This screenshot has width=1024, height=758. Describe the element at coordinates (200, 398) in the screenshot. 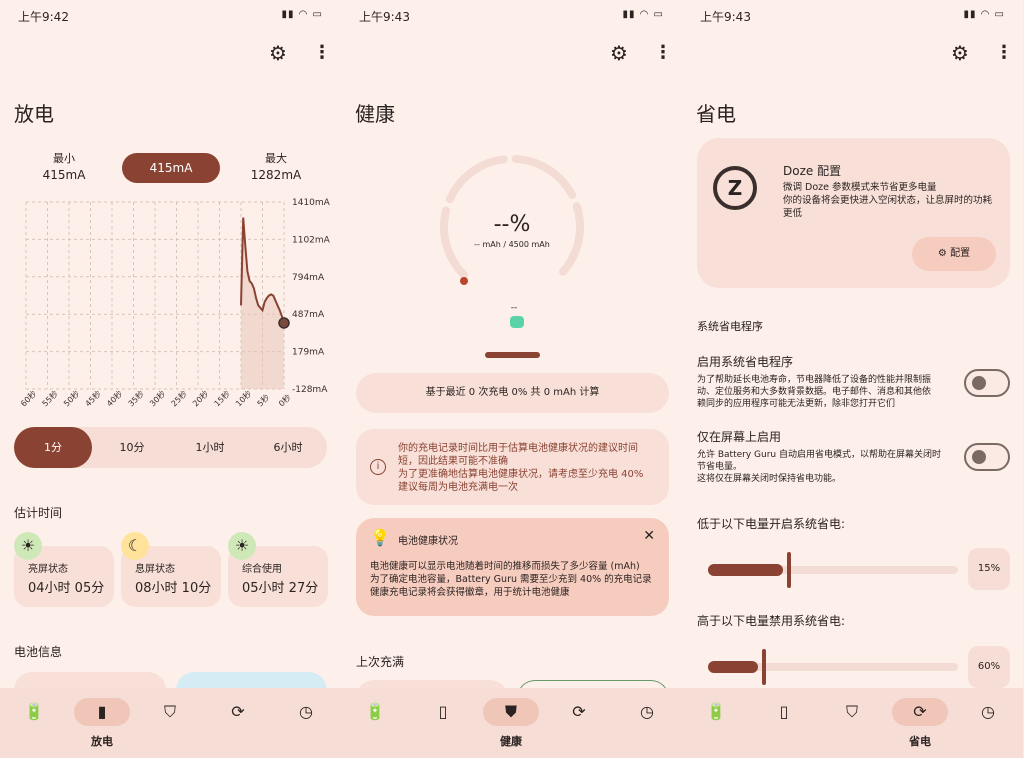

I see `x-tick-label: 20秒` at that location.